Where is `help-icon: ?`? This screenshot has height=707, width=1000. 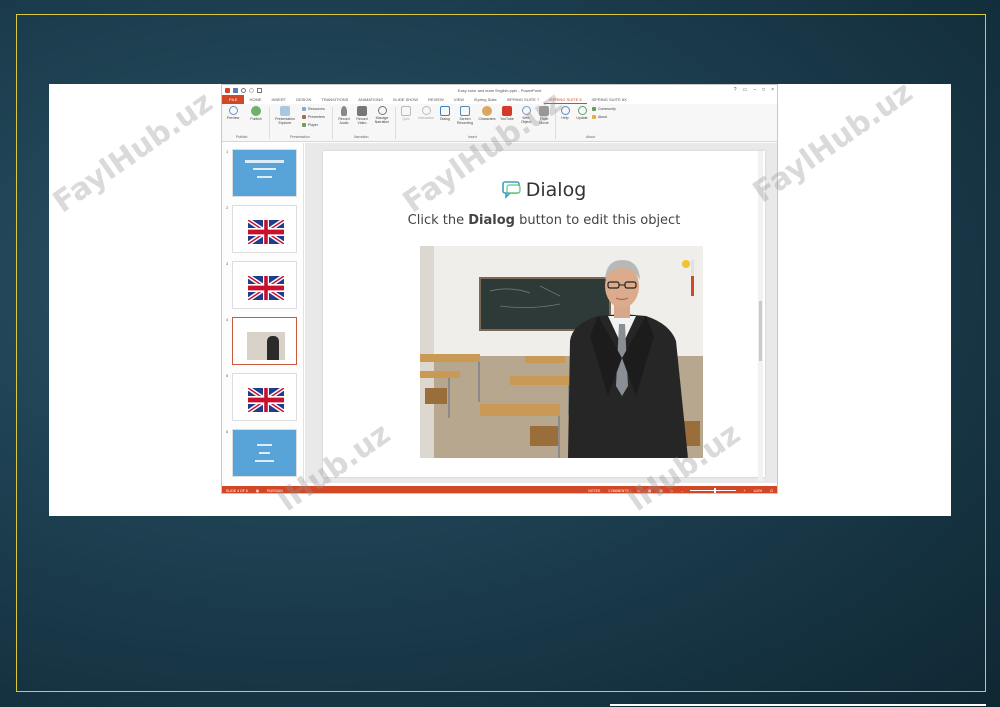
help-icon: ? is located at coordinates (735, 90).